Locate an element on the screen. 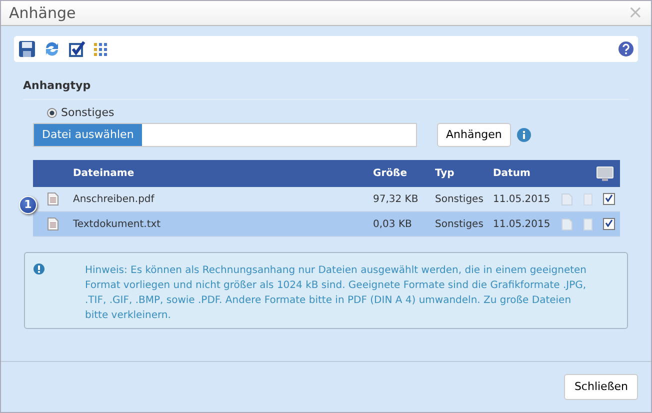 The width and height of the screenshot is (652, 413). file-field: Datei auswählen is located at coordinates (225, 135).